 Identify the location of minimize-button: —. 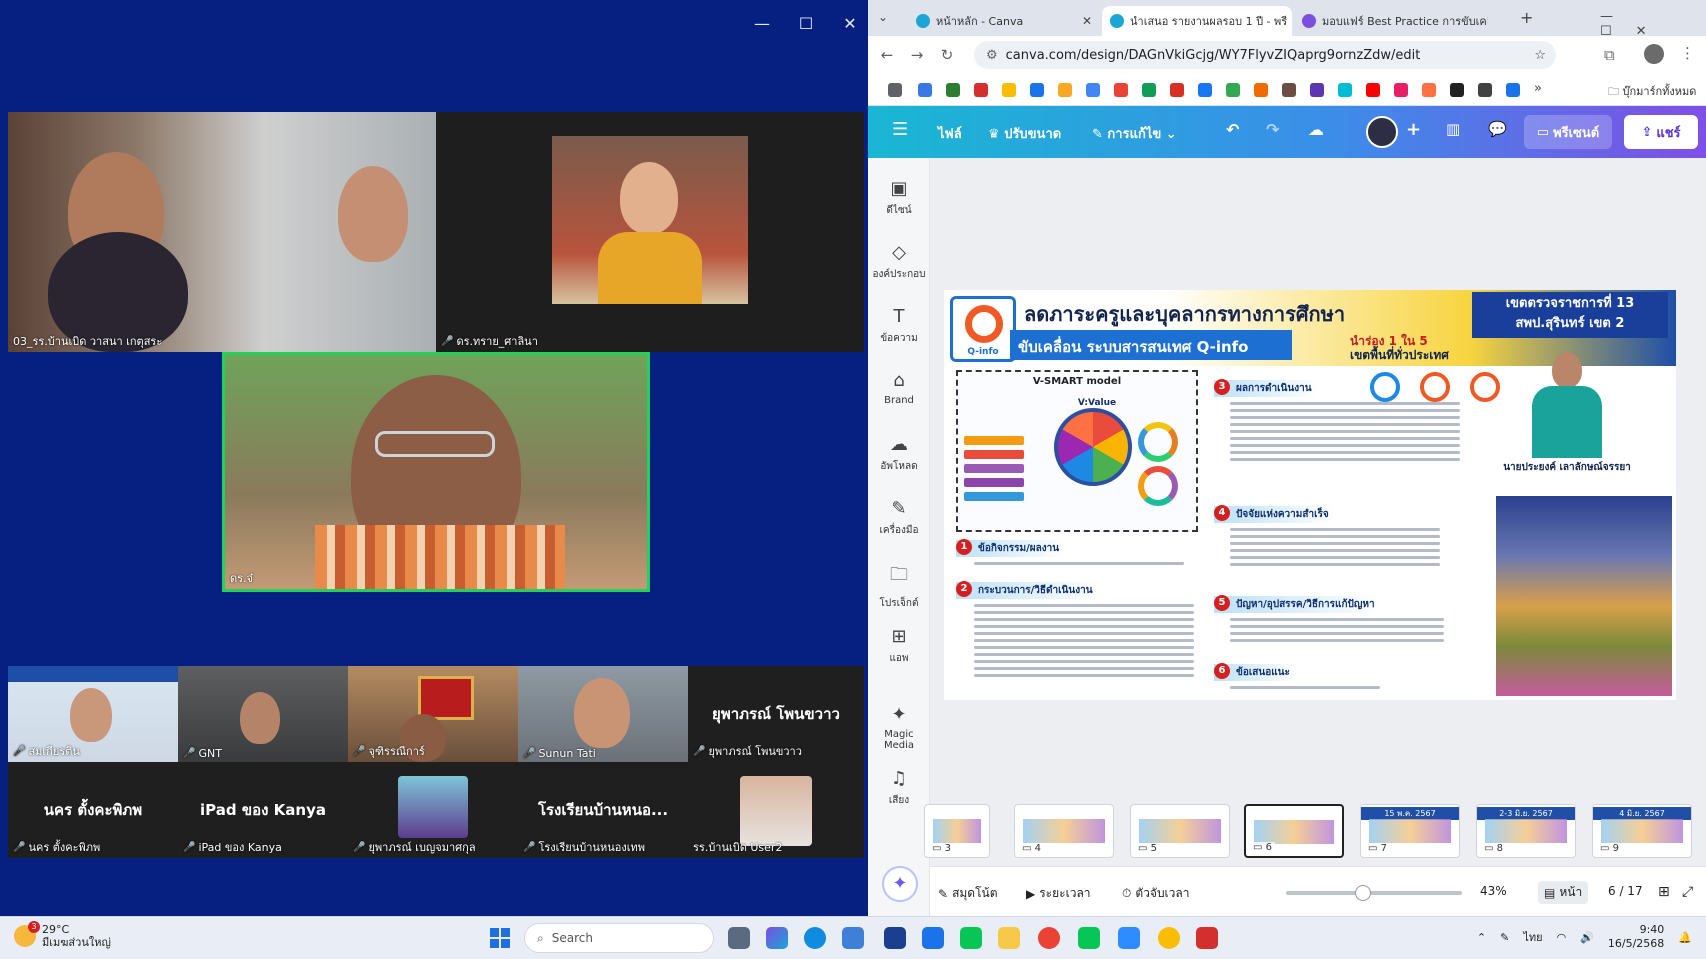
(762, 23).